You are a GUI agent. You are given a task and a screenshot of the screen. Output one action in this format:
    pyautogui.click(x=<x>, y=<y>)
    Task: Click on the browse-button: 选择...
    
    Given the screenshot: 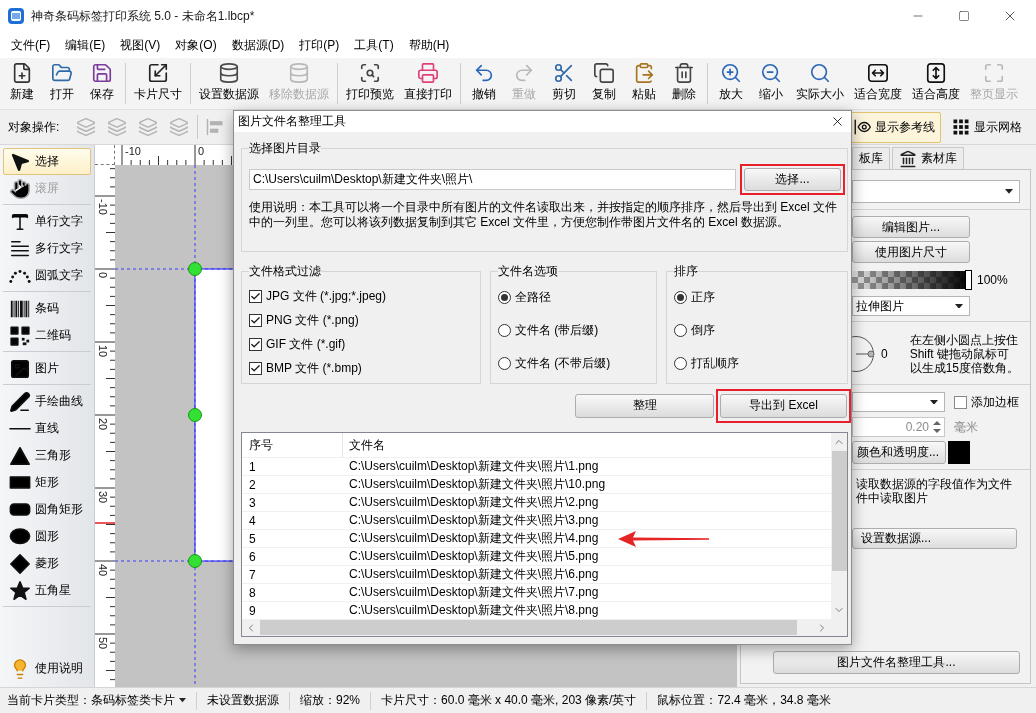 What is the action you would take?
    pyautogui.click(x=792, y=179)
    